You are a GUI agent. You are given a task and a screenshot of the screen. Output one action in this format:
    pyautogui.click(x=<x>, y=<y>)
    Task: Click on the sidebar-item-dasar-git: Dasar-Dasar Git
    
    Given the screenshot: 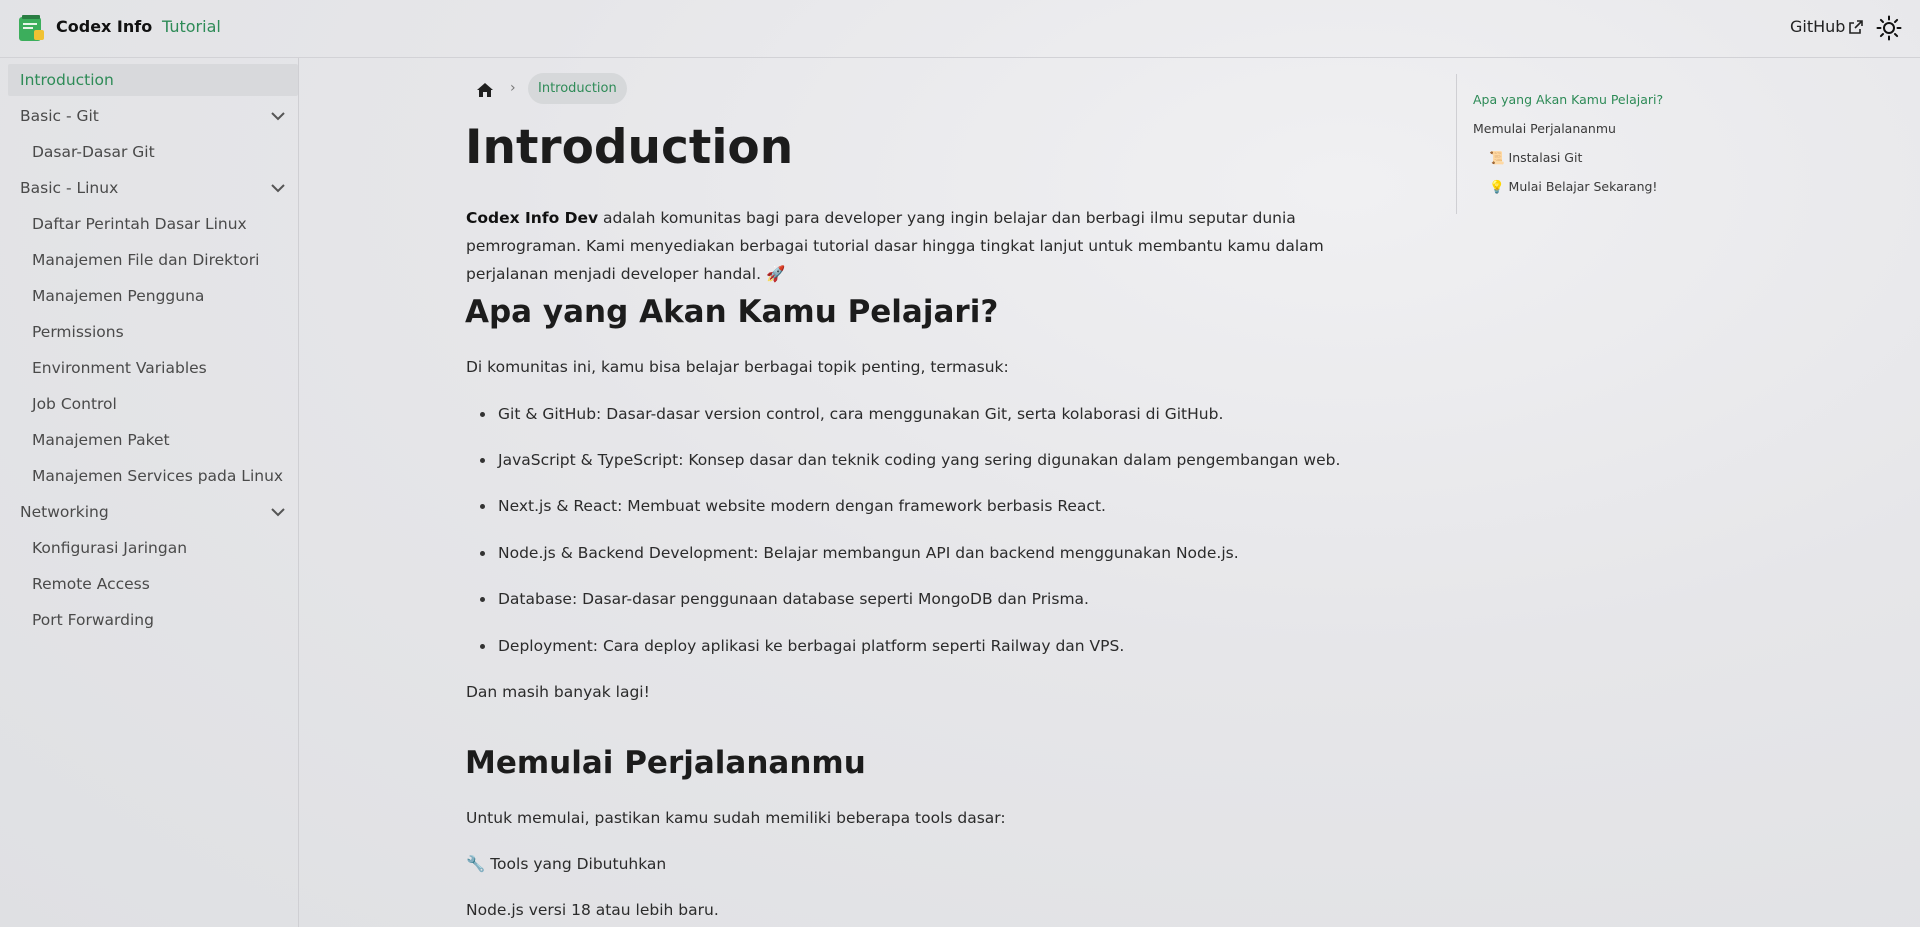 What is the action you would take?
    pyautogui.click(x=153, y=152)
    